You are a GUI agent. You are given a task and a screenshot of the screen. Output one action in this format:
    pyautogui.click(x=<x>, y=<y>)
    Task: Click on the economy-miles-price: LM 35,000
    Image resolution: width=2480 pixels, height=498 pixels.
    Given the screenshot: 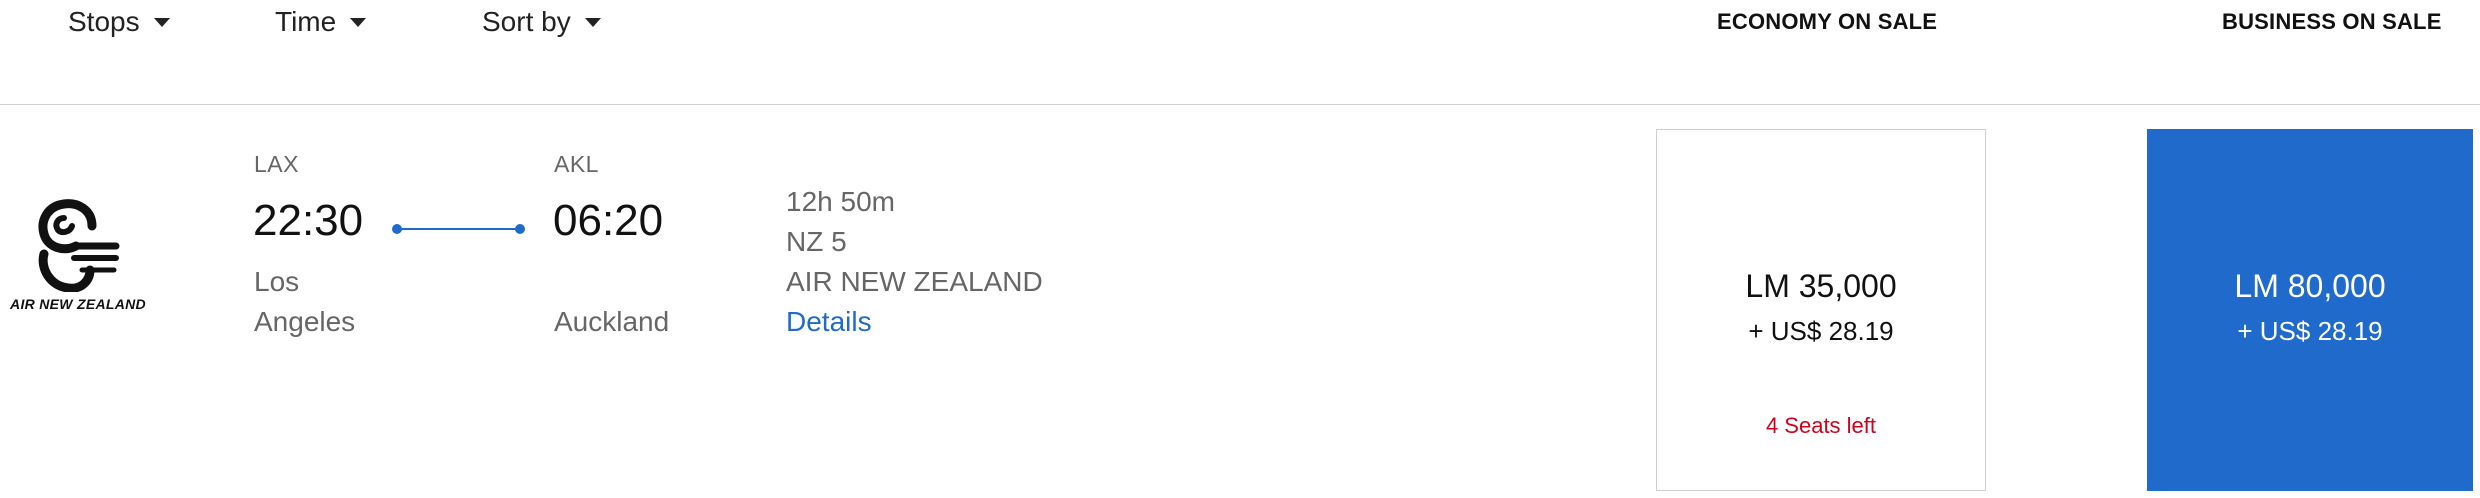 What is the action you would take?
    pyautogui.click(x=1821, y=286)
    